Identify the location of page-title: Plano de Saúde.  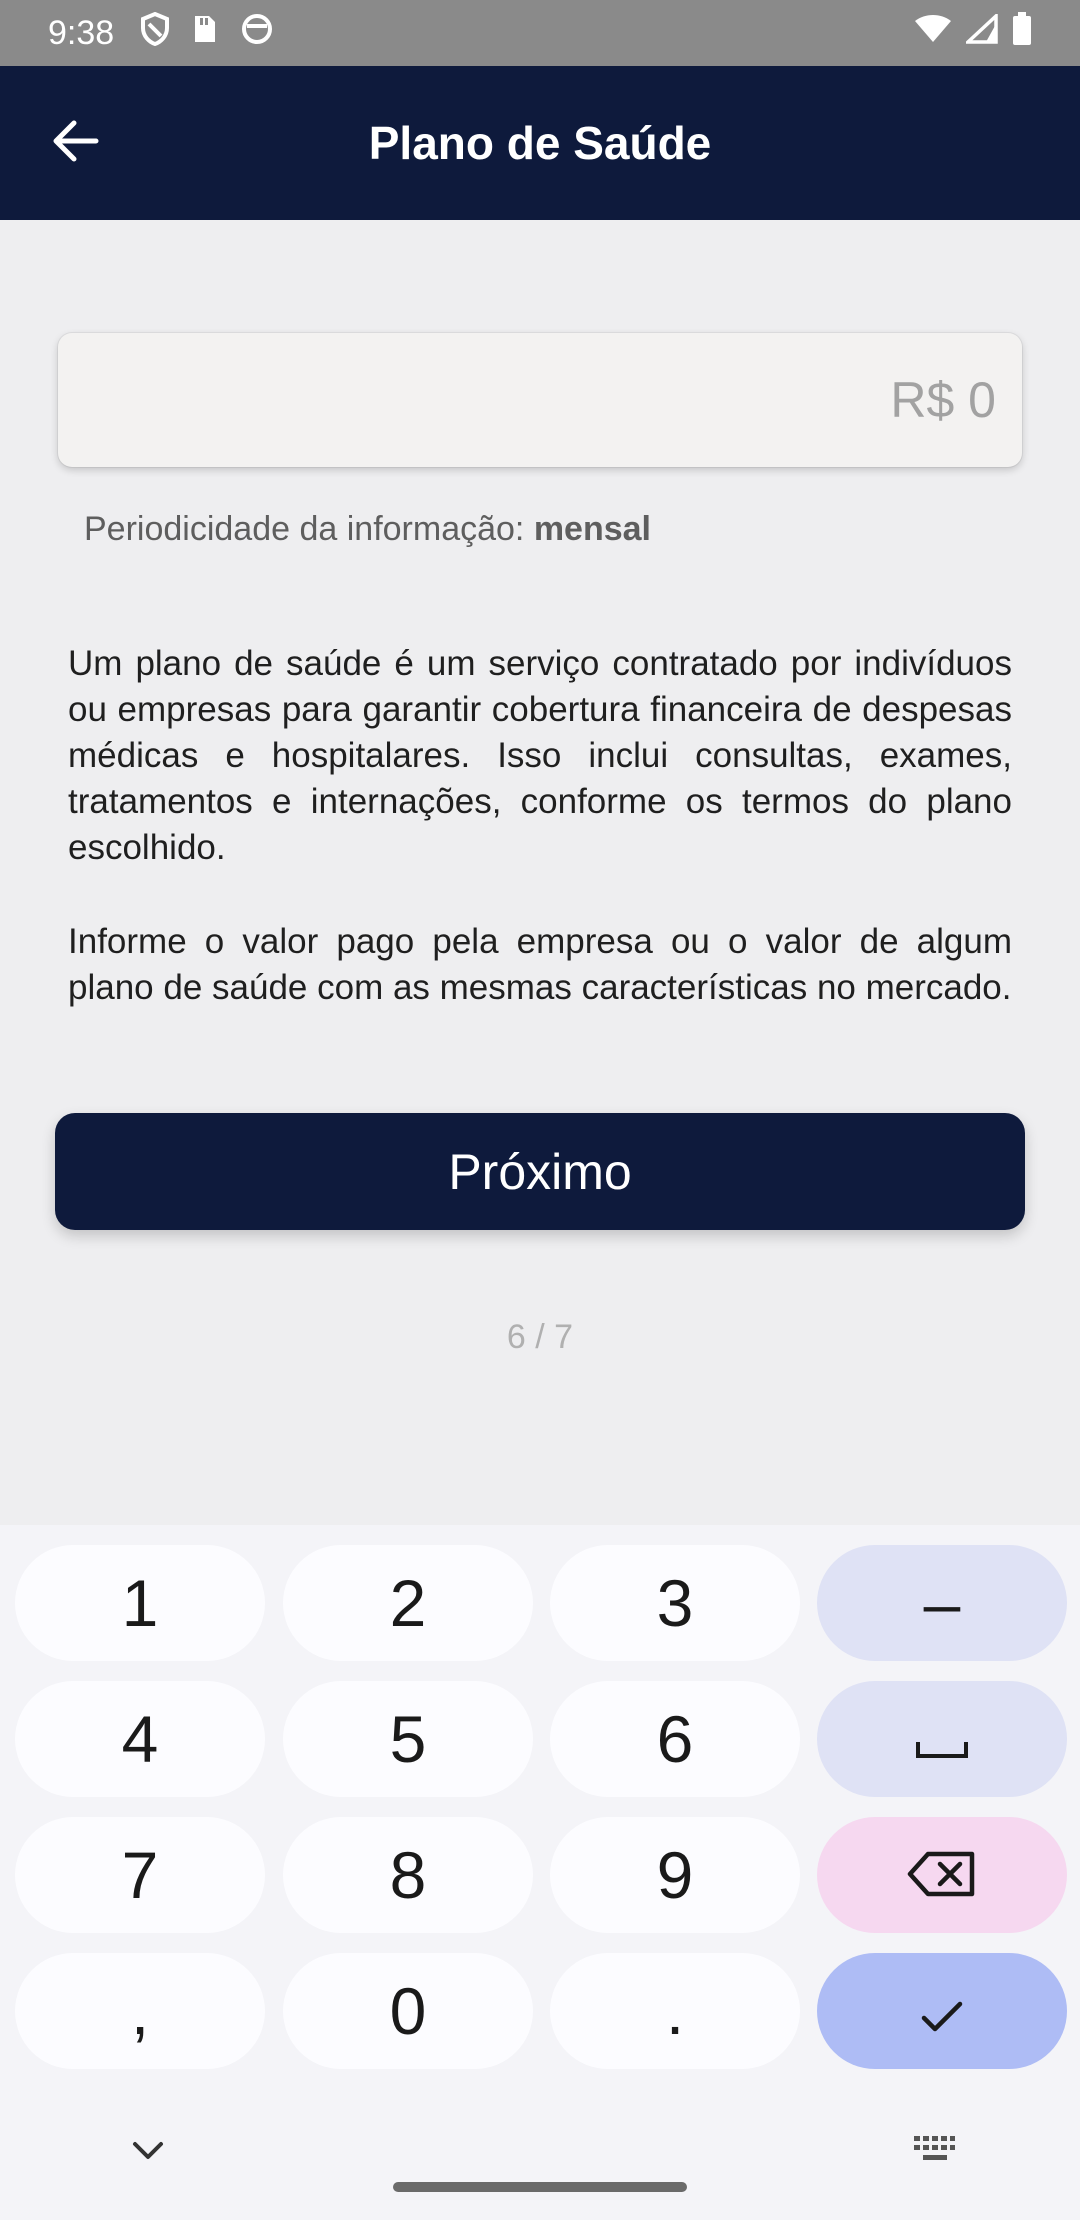
(540, 143).